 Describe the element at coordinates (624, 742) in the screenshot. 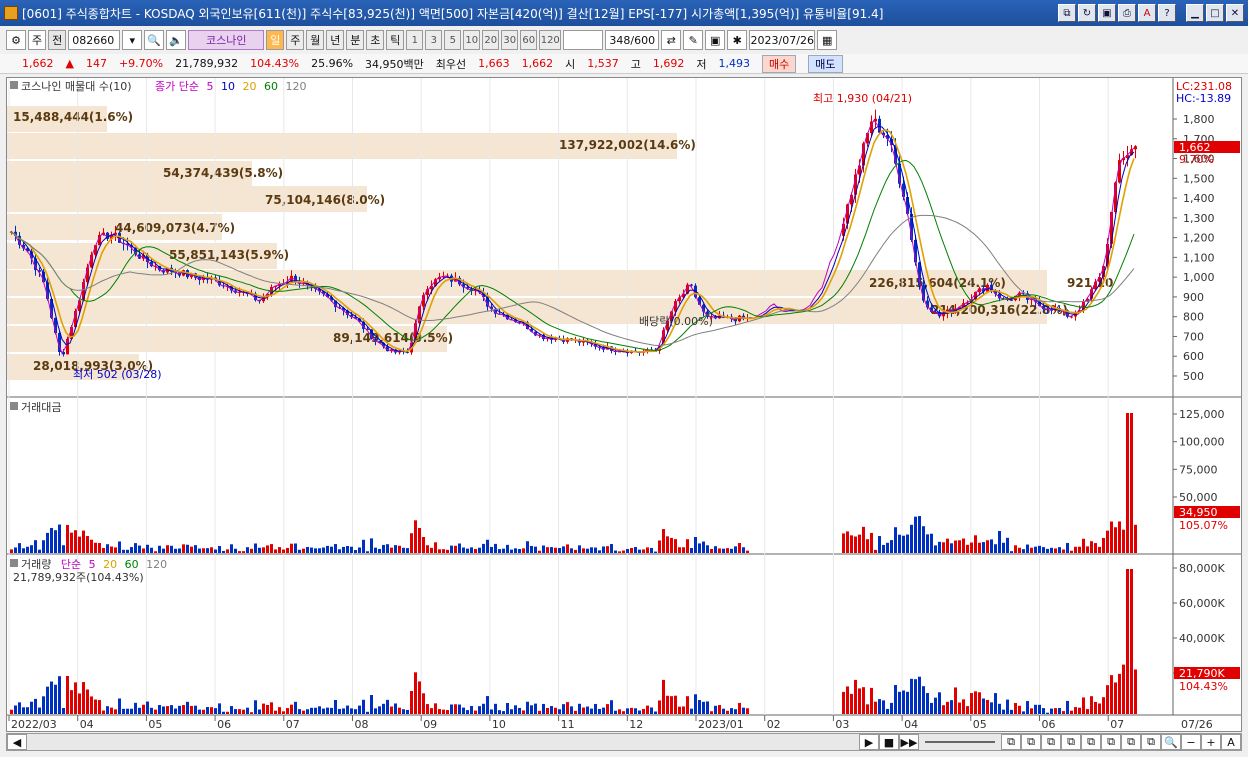

I see `chart-scrollbar: ◀ ▶ ■ ▶▶ ⧉ ⧉ ⧉ ⧉ ⧉ ⧉ ⧉ ⧉ 🔍 − + A` at that location.